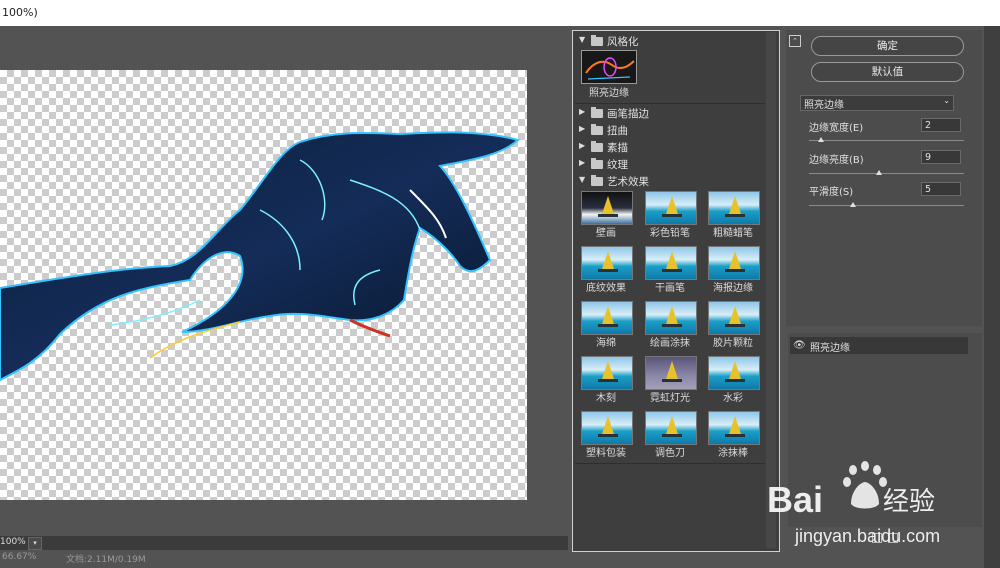  What do you see at coordinates (734, 208) in the screenshot?
I see `filter-thumb-rough-pastels` at bounding box center [734, 208].